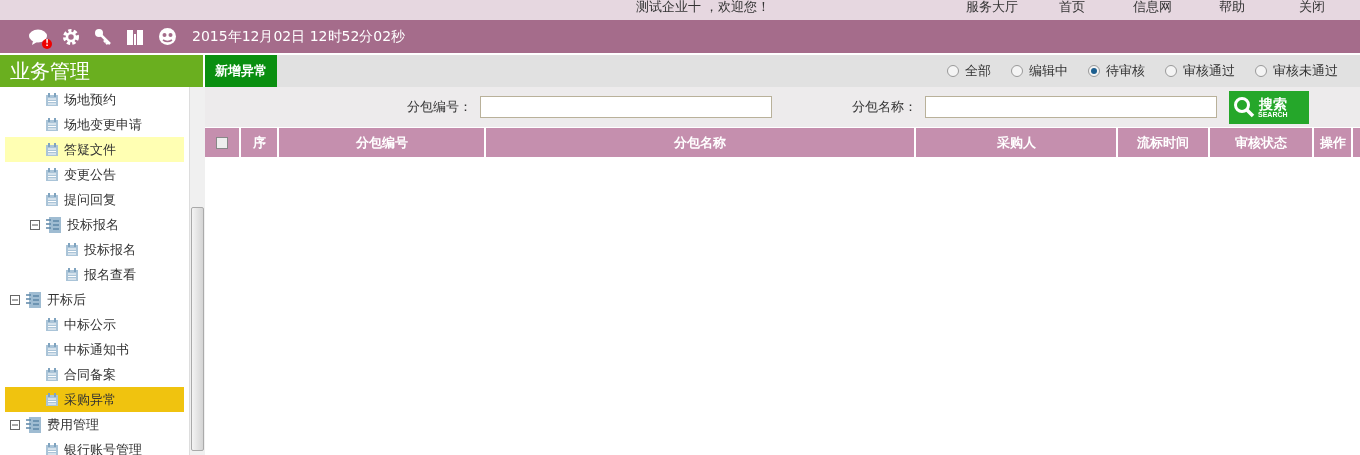 The height and width of the screenshot is (455, 1360). What do you see at coordinates (701, 142) in the screenshot?
I see `column-header: 分包名称` at bounding box center [701, 142].